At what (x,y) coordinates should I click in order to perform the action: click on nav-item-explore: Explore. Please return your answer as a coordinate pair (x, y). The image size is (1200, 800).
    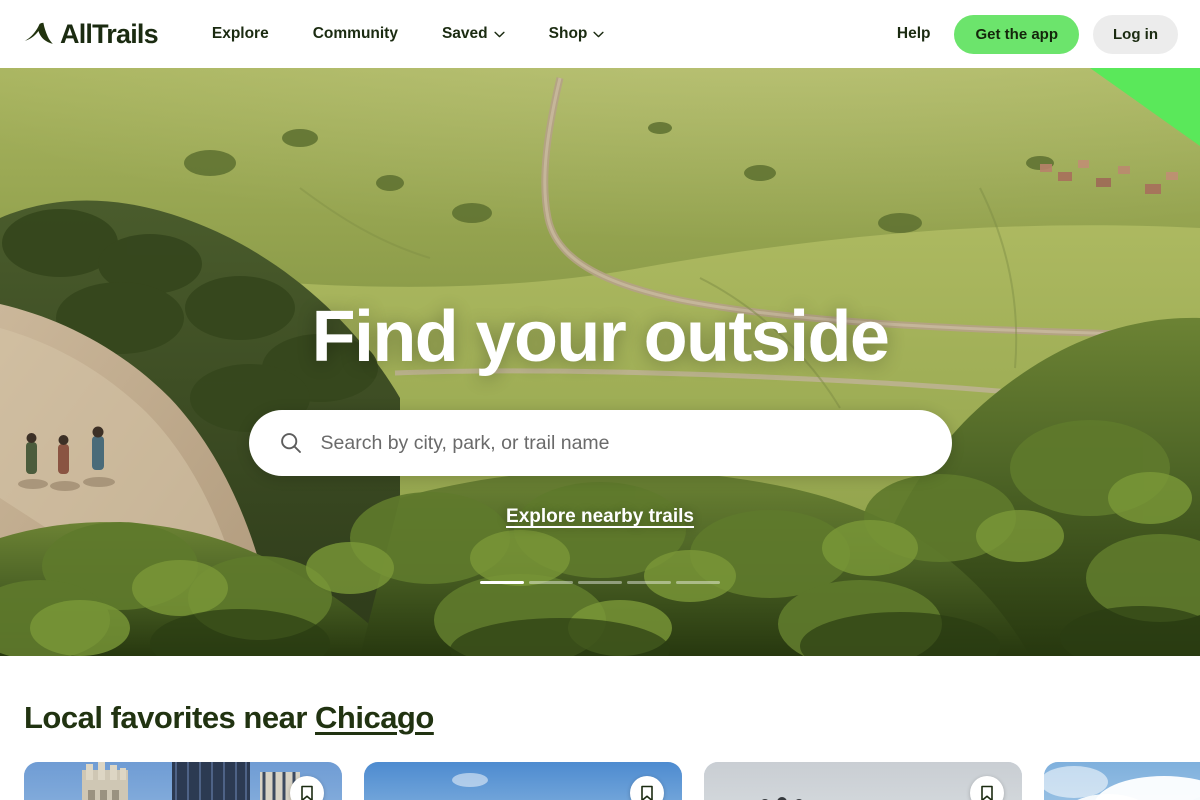
    Looking at the image, I should click on (246, 34).